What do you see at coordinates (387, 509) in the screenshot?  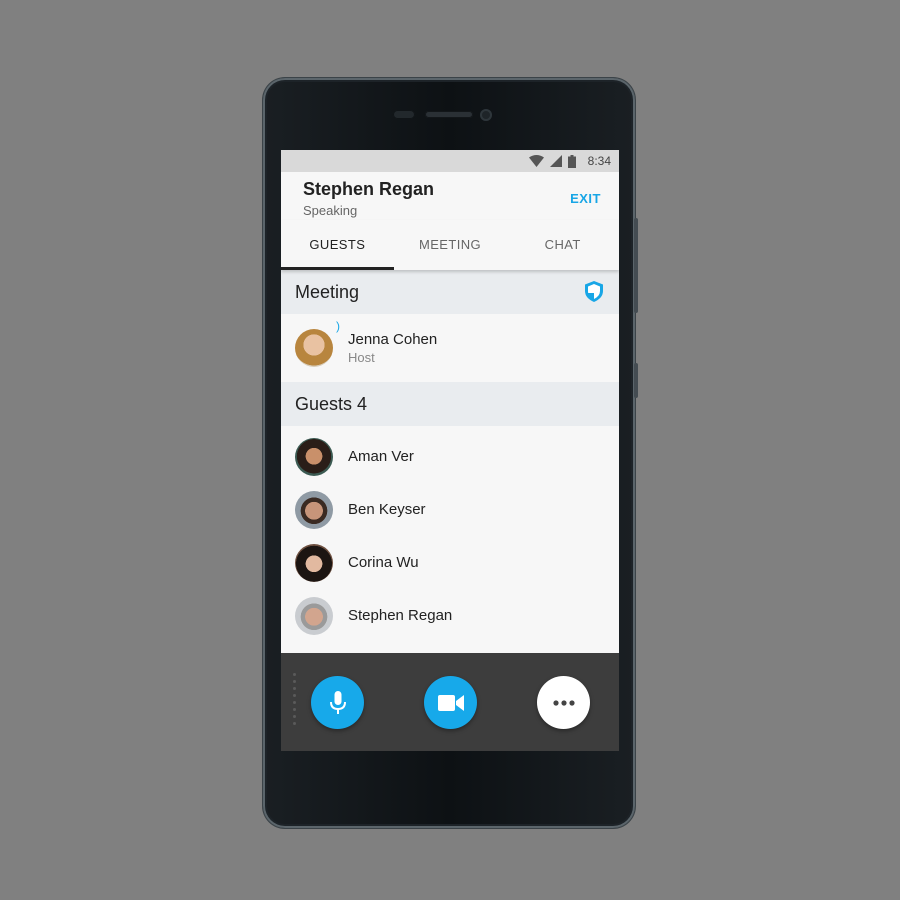 I see `guest-name: Ben Keyser` at bounding box center [387, 509].